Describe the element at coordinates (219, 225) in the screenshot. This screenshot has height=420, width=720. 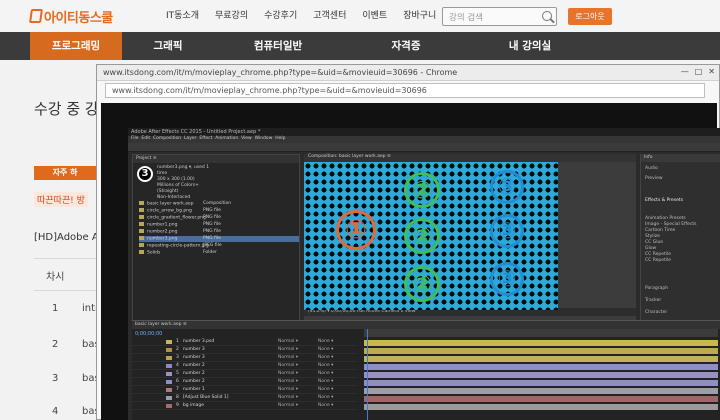
I see `project-file-item: number1.png PNG file` at that location.